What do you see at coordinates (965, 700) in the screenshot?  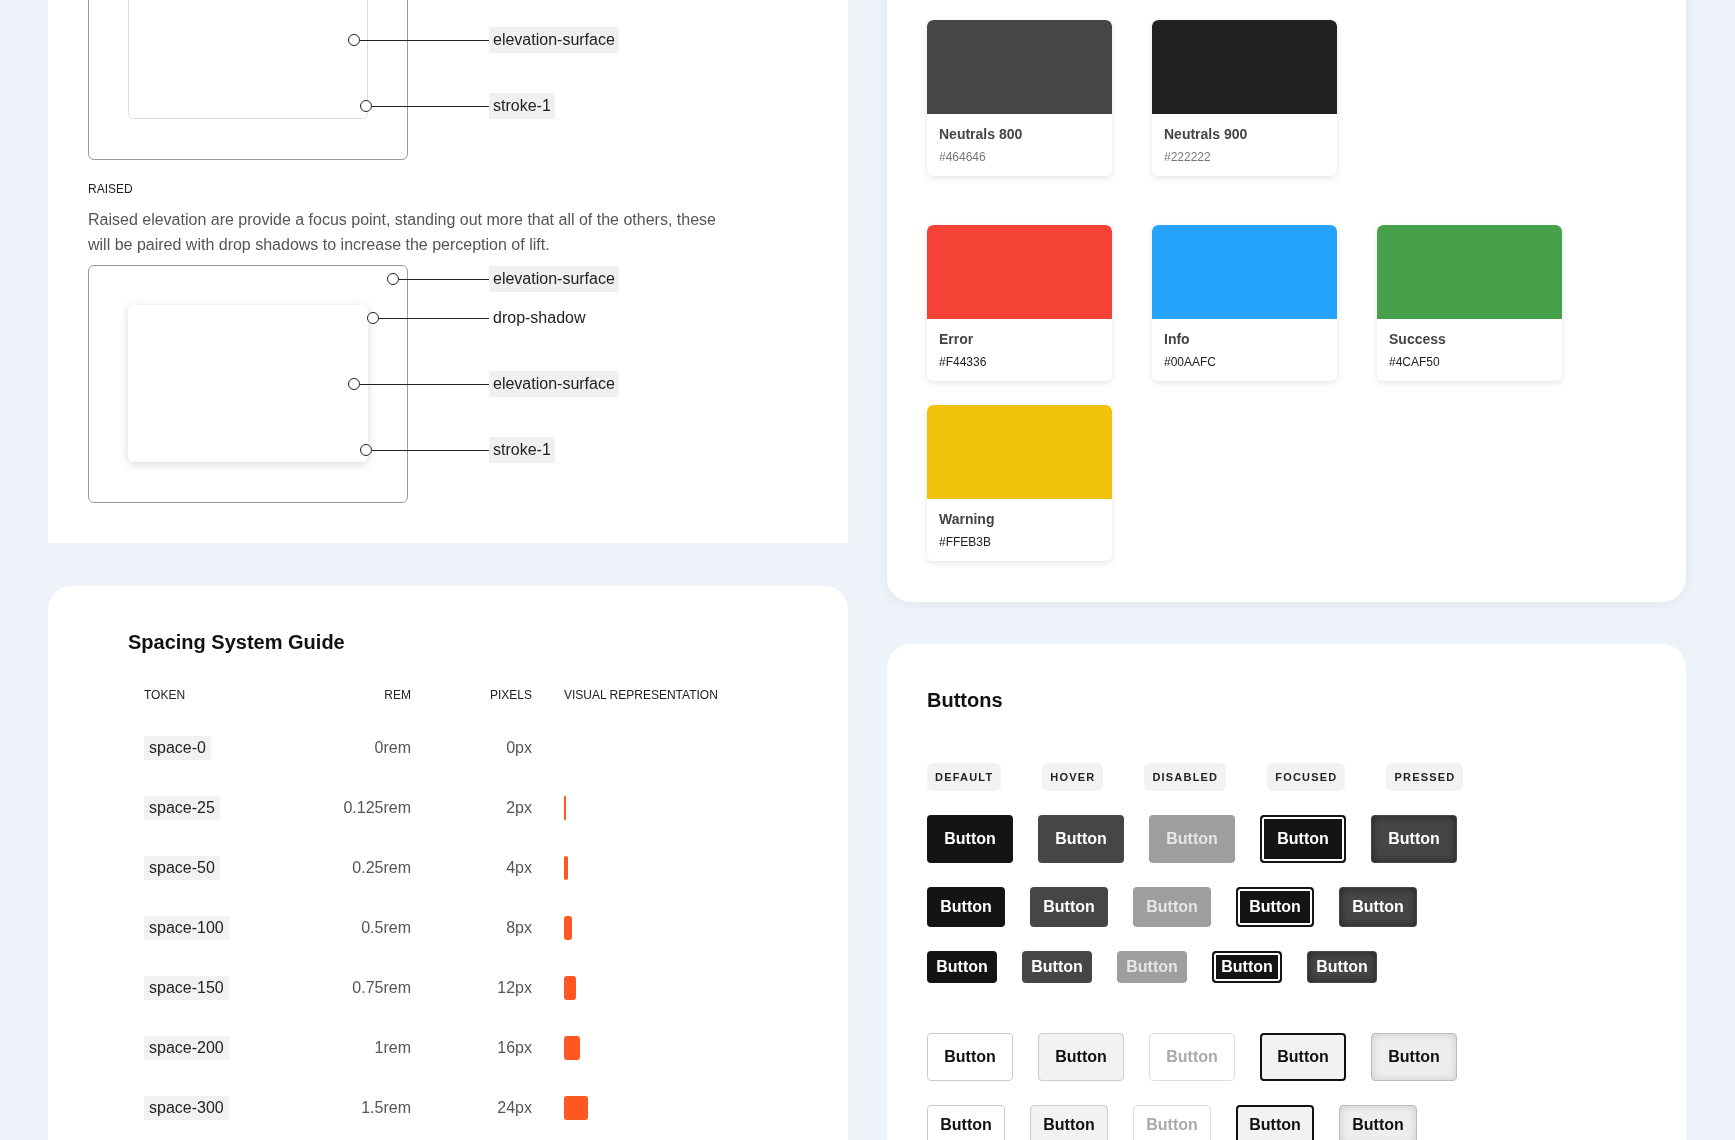 I see `card-title: Buttons` at bounding box center [965, 700].